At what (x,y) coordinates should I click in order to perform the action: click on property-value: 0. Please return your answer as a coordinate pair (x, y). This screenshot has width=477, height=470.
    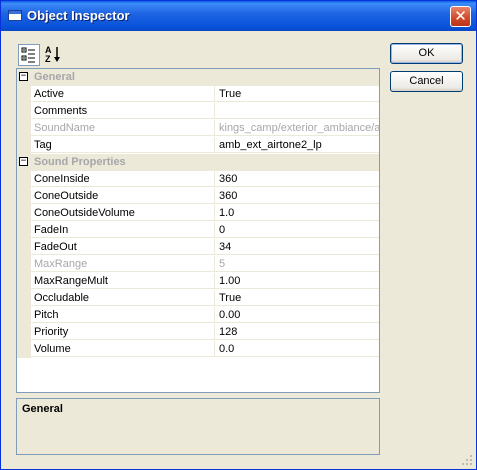
    Looking at the image, I should click on (297, 230).